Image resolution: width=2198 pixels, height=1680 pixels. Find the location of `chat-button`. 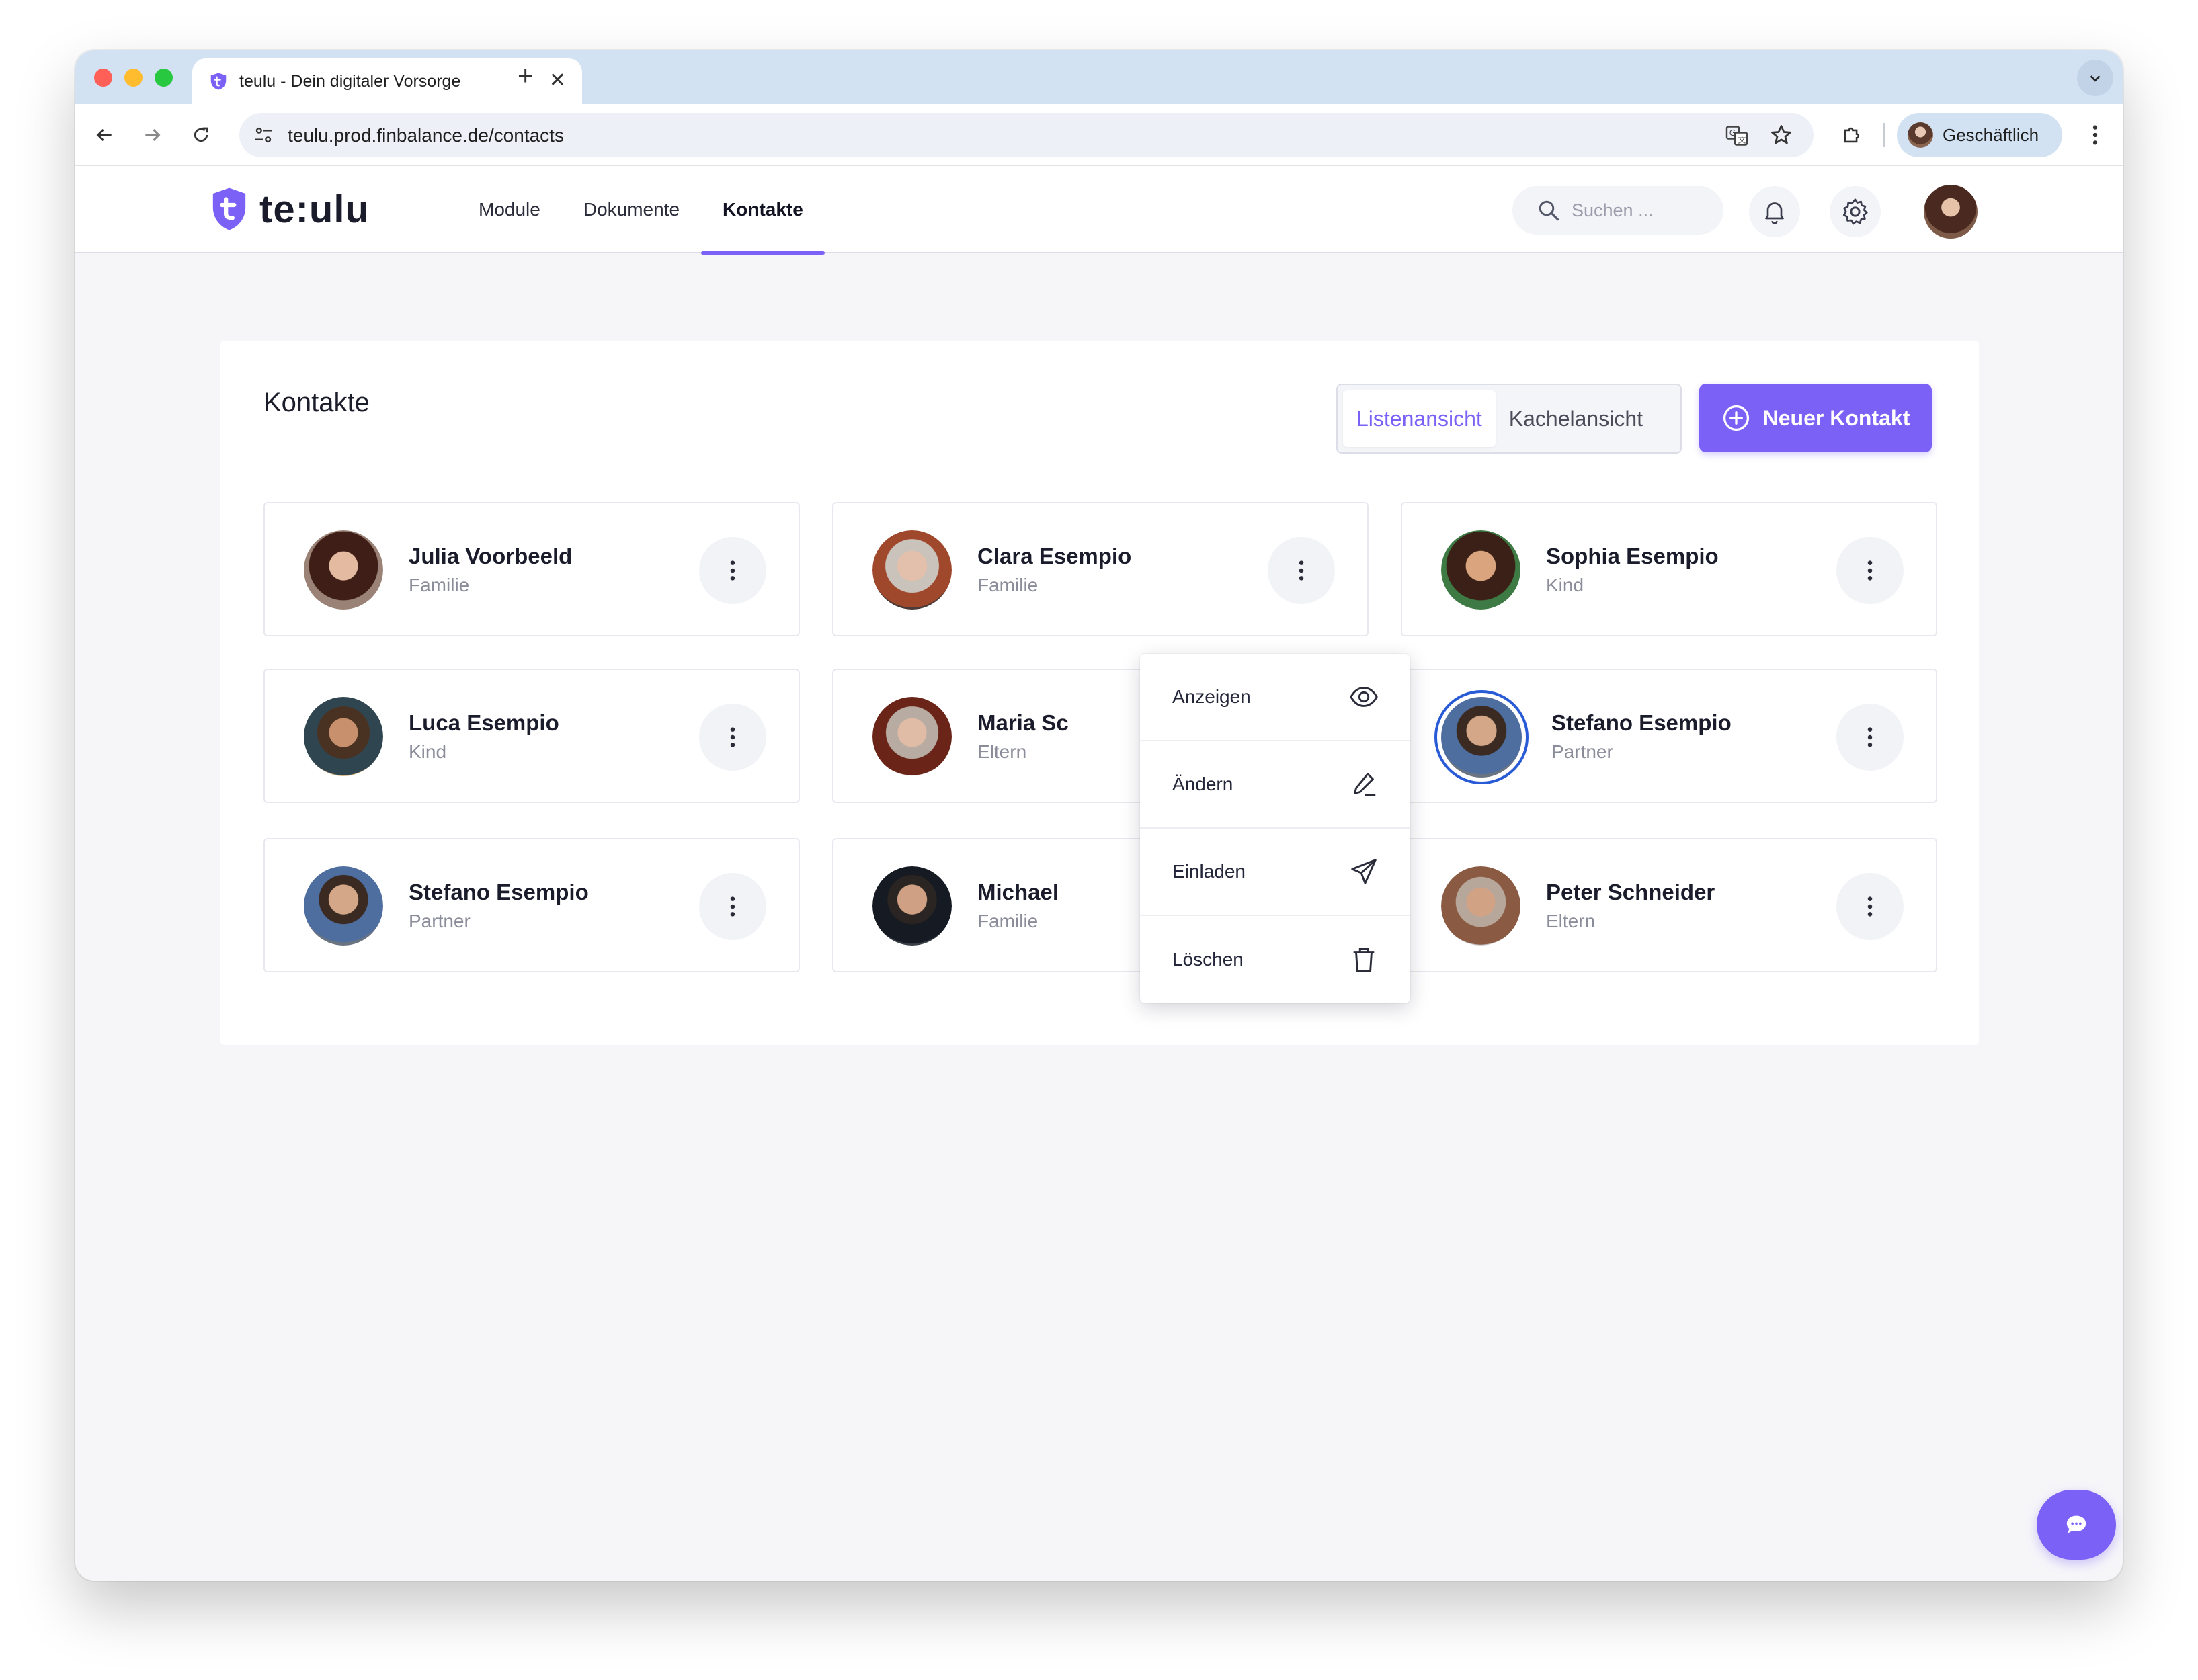

chat-button is located at coordinates (2076, 1525).